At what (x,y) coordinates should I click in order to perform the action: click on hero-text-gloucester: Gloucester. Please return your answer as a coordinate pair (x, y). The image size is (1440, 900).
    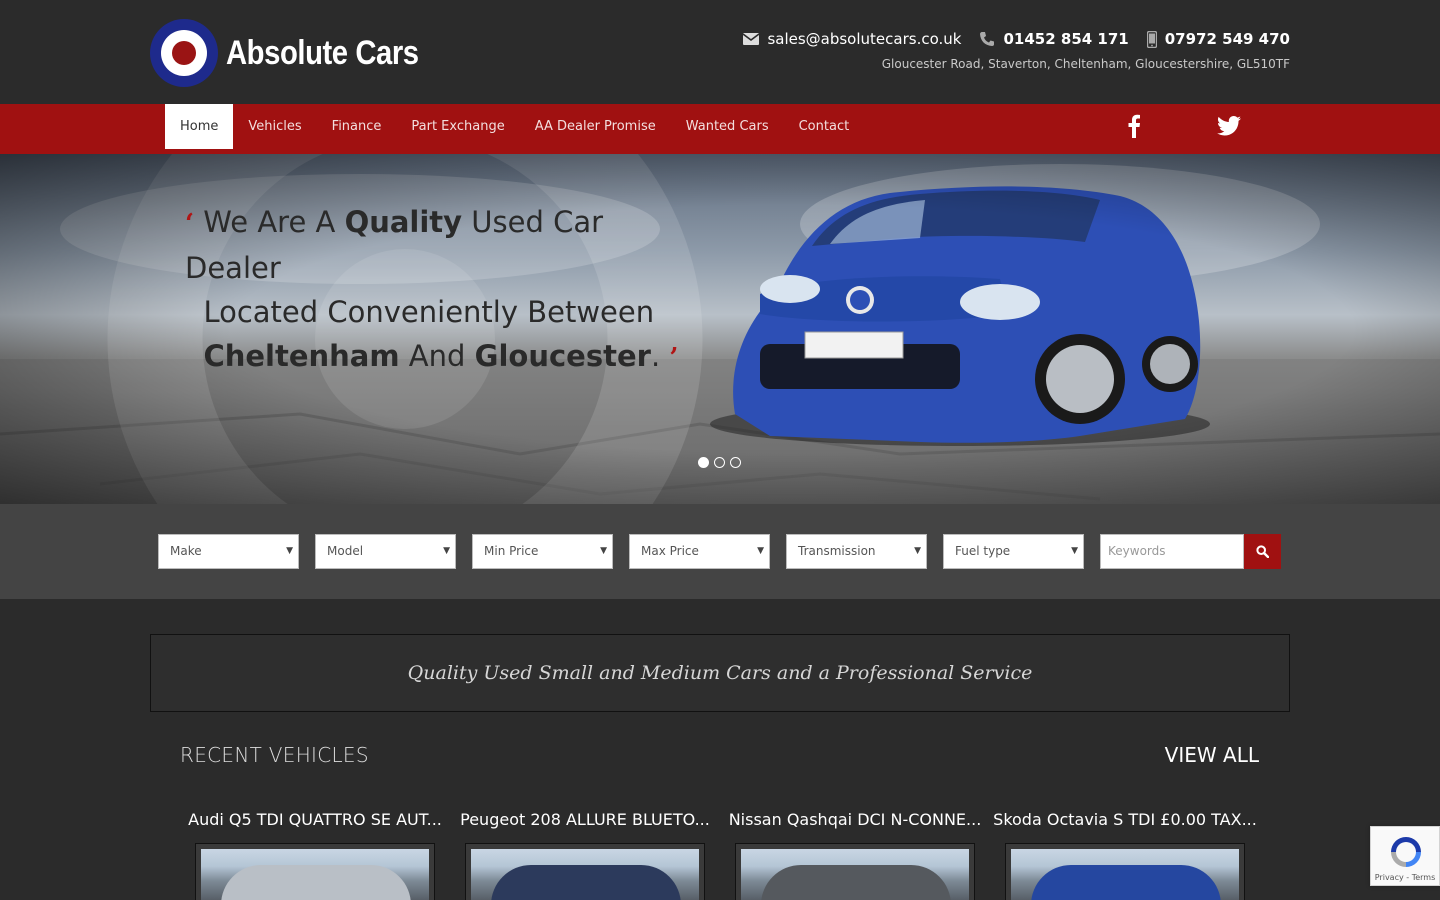
    Looking at the image, I should click on (562, 356).